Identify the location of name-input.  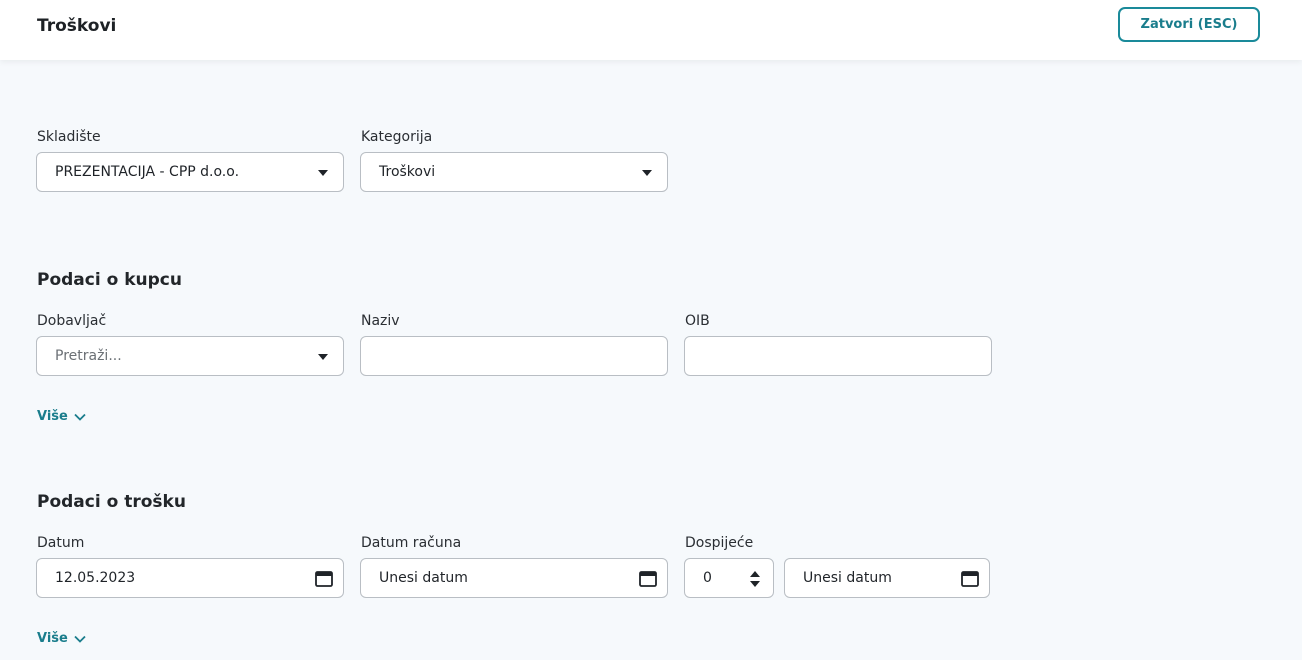
(514, 356).